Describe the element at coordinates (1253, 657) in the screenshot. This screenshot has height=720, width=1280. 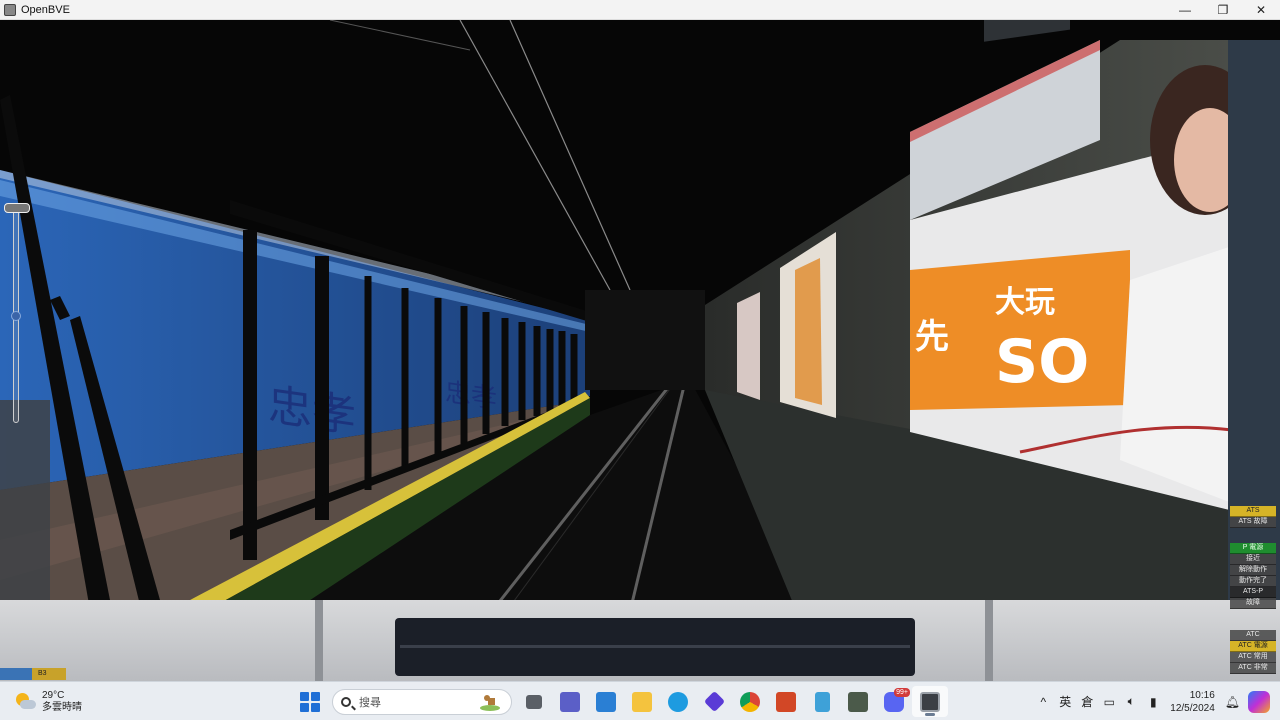
I see `atc-service-indicator: ATC 常用` at that location.